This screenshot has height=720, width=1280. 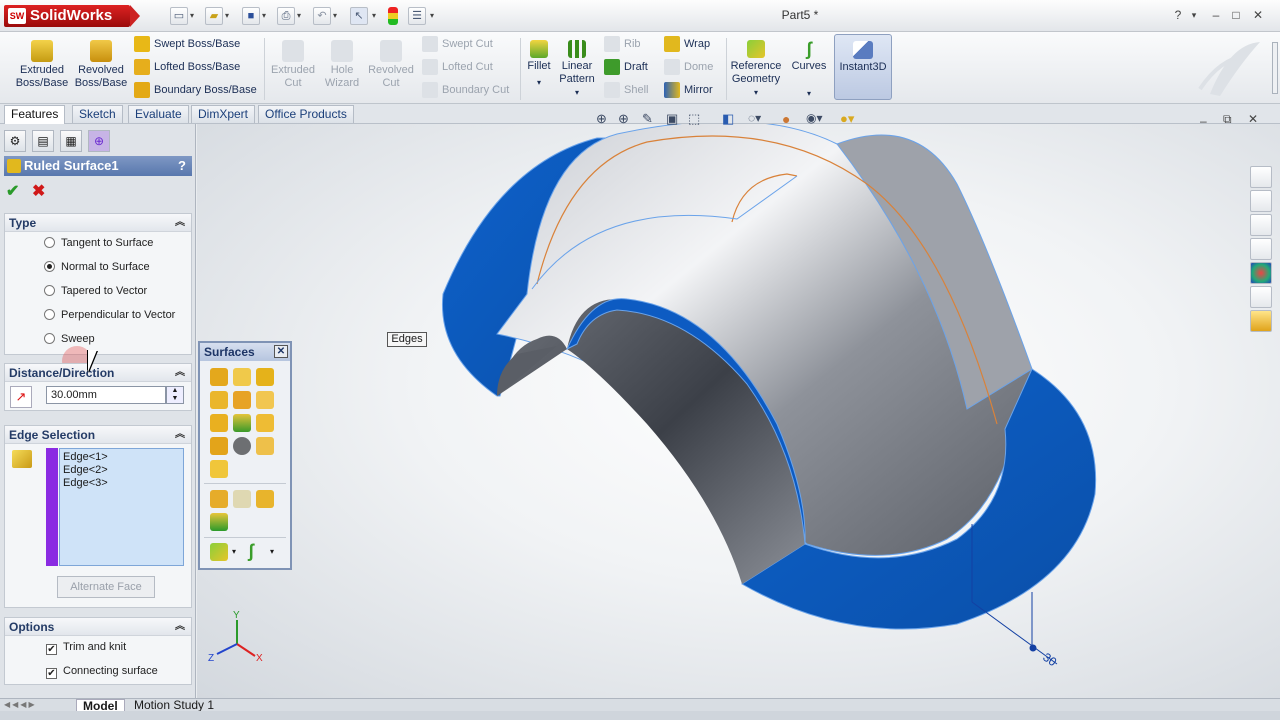 I want to click on propertymanager-tab-icon: ▤, so click(x=43, y=141).